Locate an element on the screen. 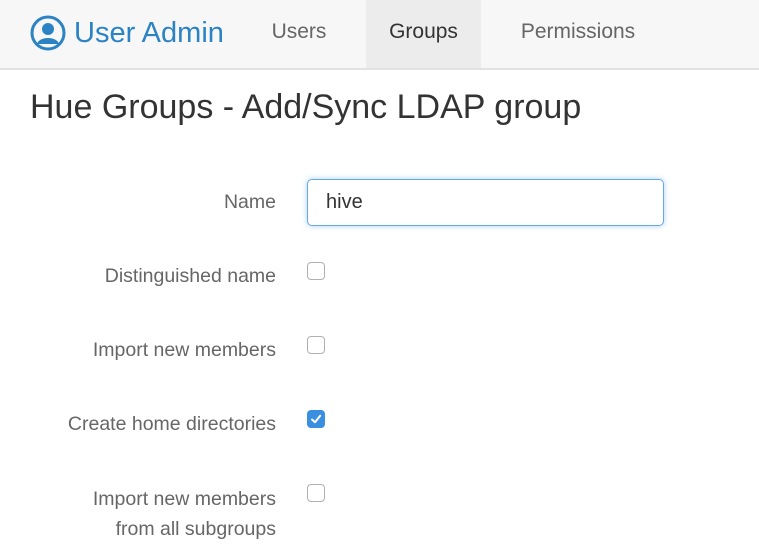 The height and width of the screenshot is (544, 759). create-home-directories-label: Create home directories is located at coordinates (171, 424).